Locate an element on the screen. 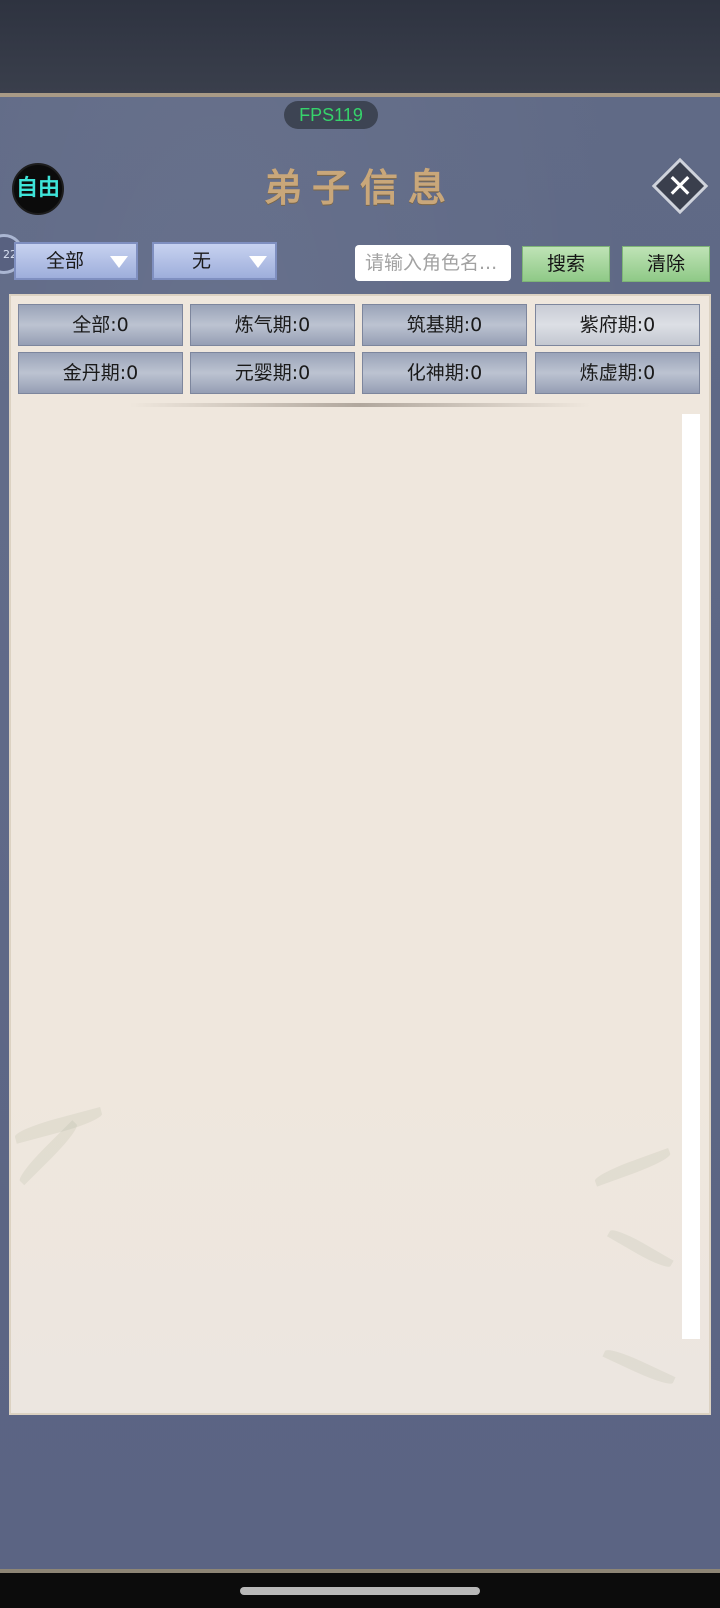 The image size is (720, 1608). secondary-dropdown: 无 is located at coordinates (214, 261).